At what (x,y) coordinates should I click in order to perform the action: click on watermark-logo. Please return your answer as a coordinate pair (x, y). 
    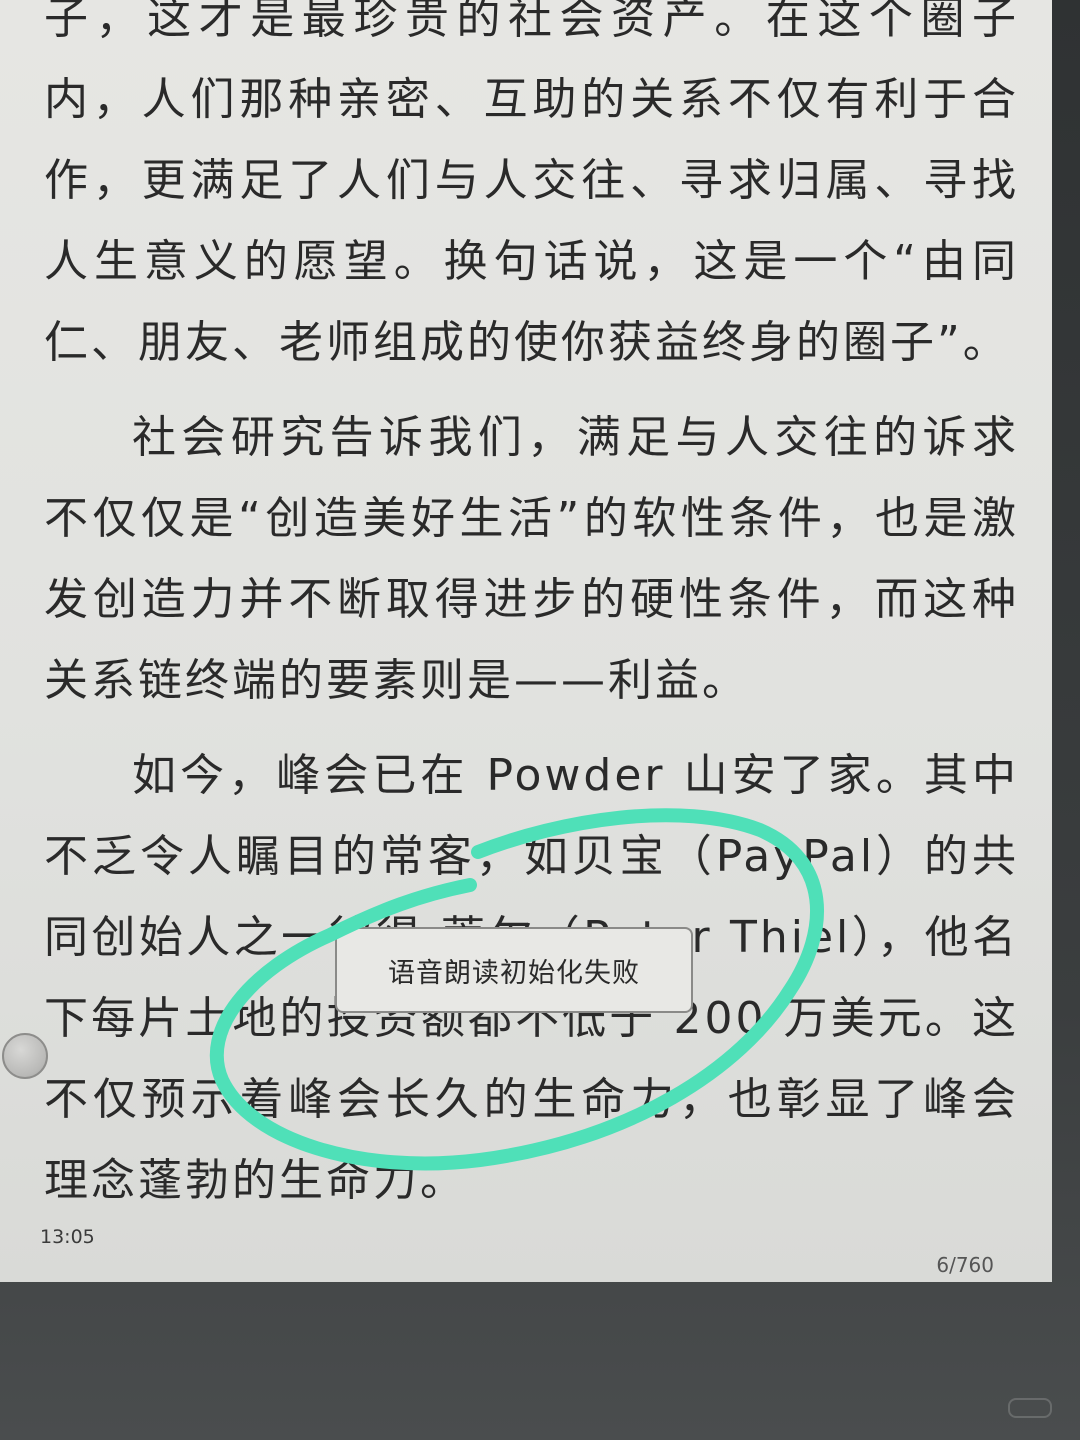
    Looking at the image, I should click on (1030, 1408).